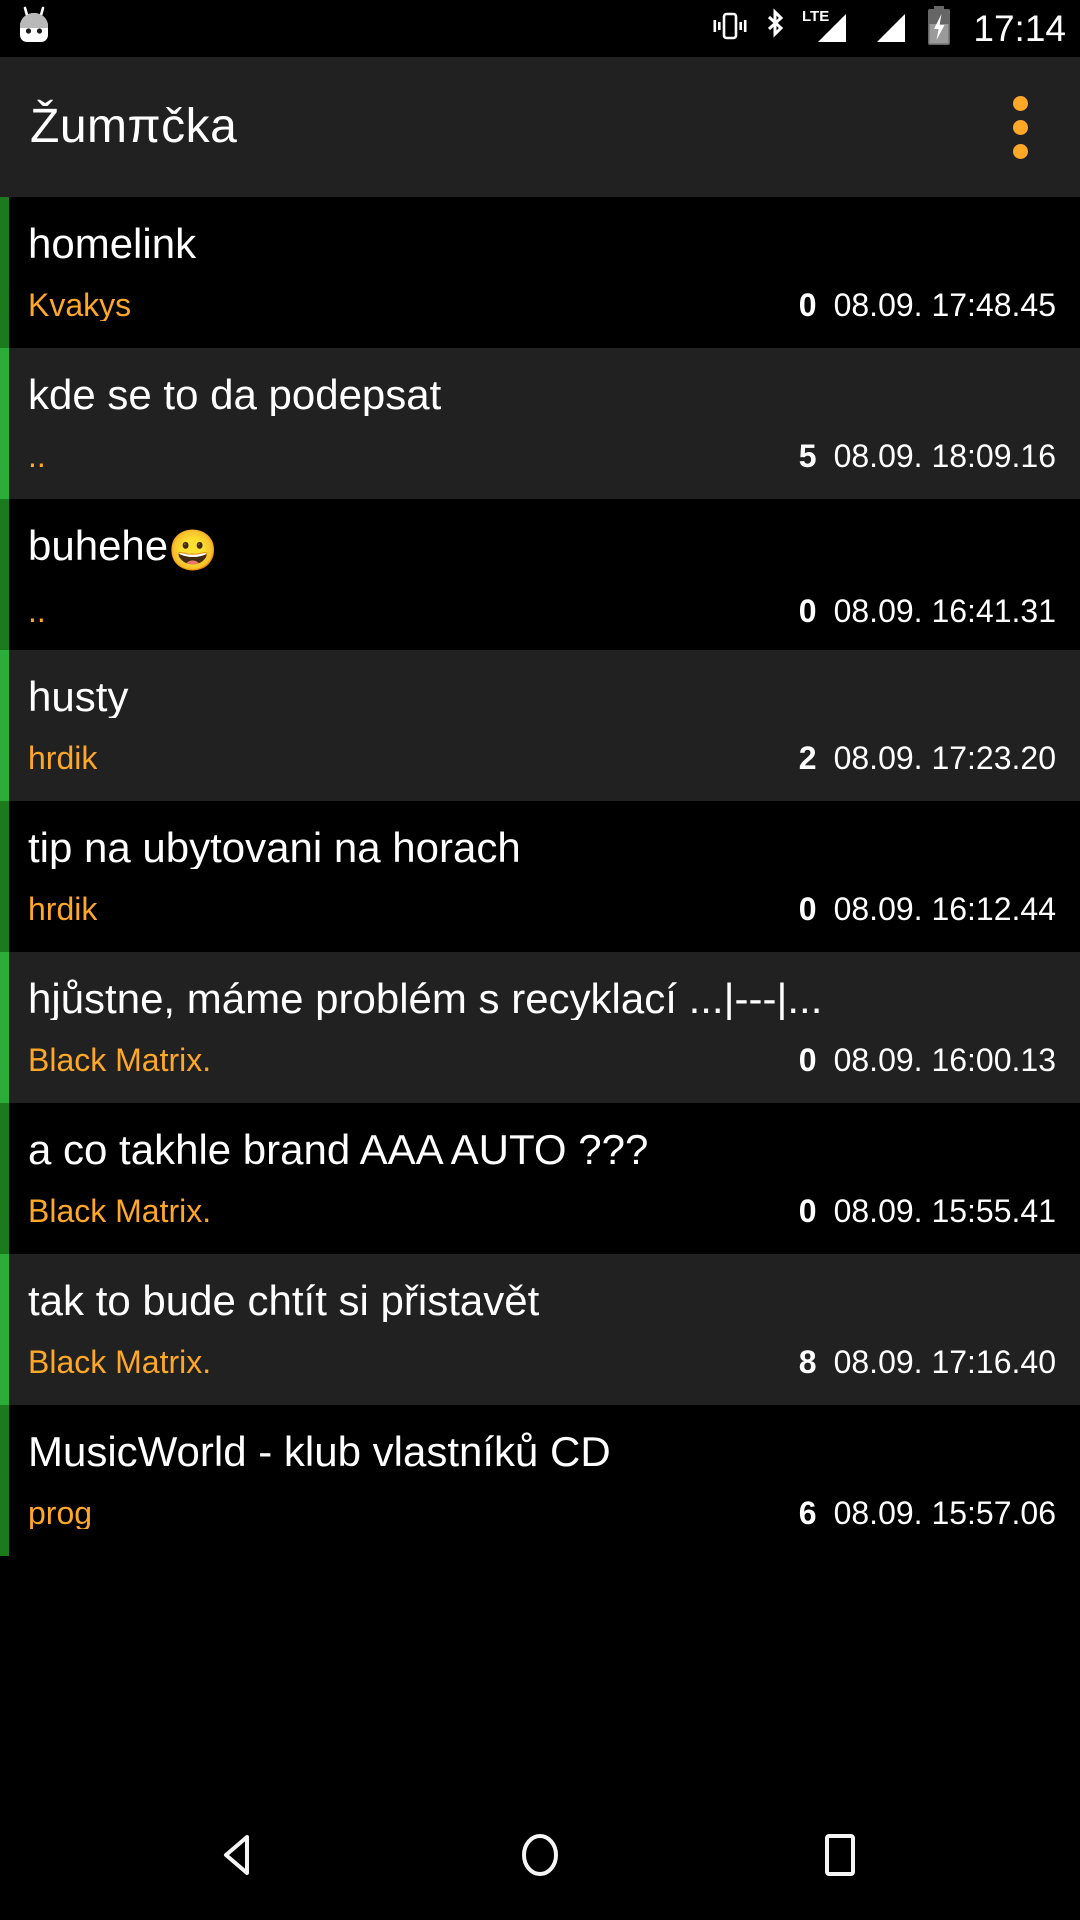  What do you see at coordinates (542, 1362) in the screenshot?
I see `thread-meta: Black Matrix. 8 08.09. 17:16.40` at bounding box center [542, 1362].